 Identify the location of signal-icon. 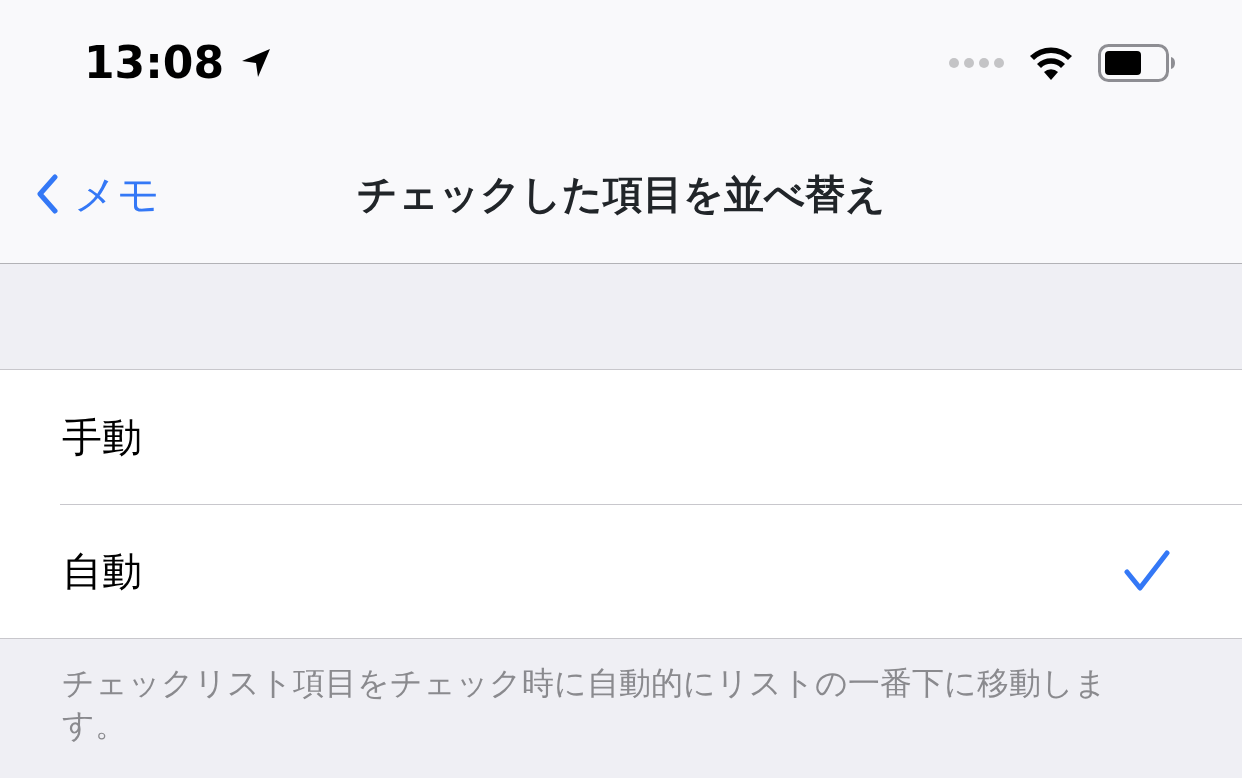
(976, 62).